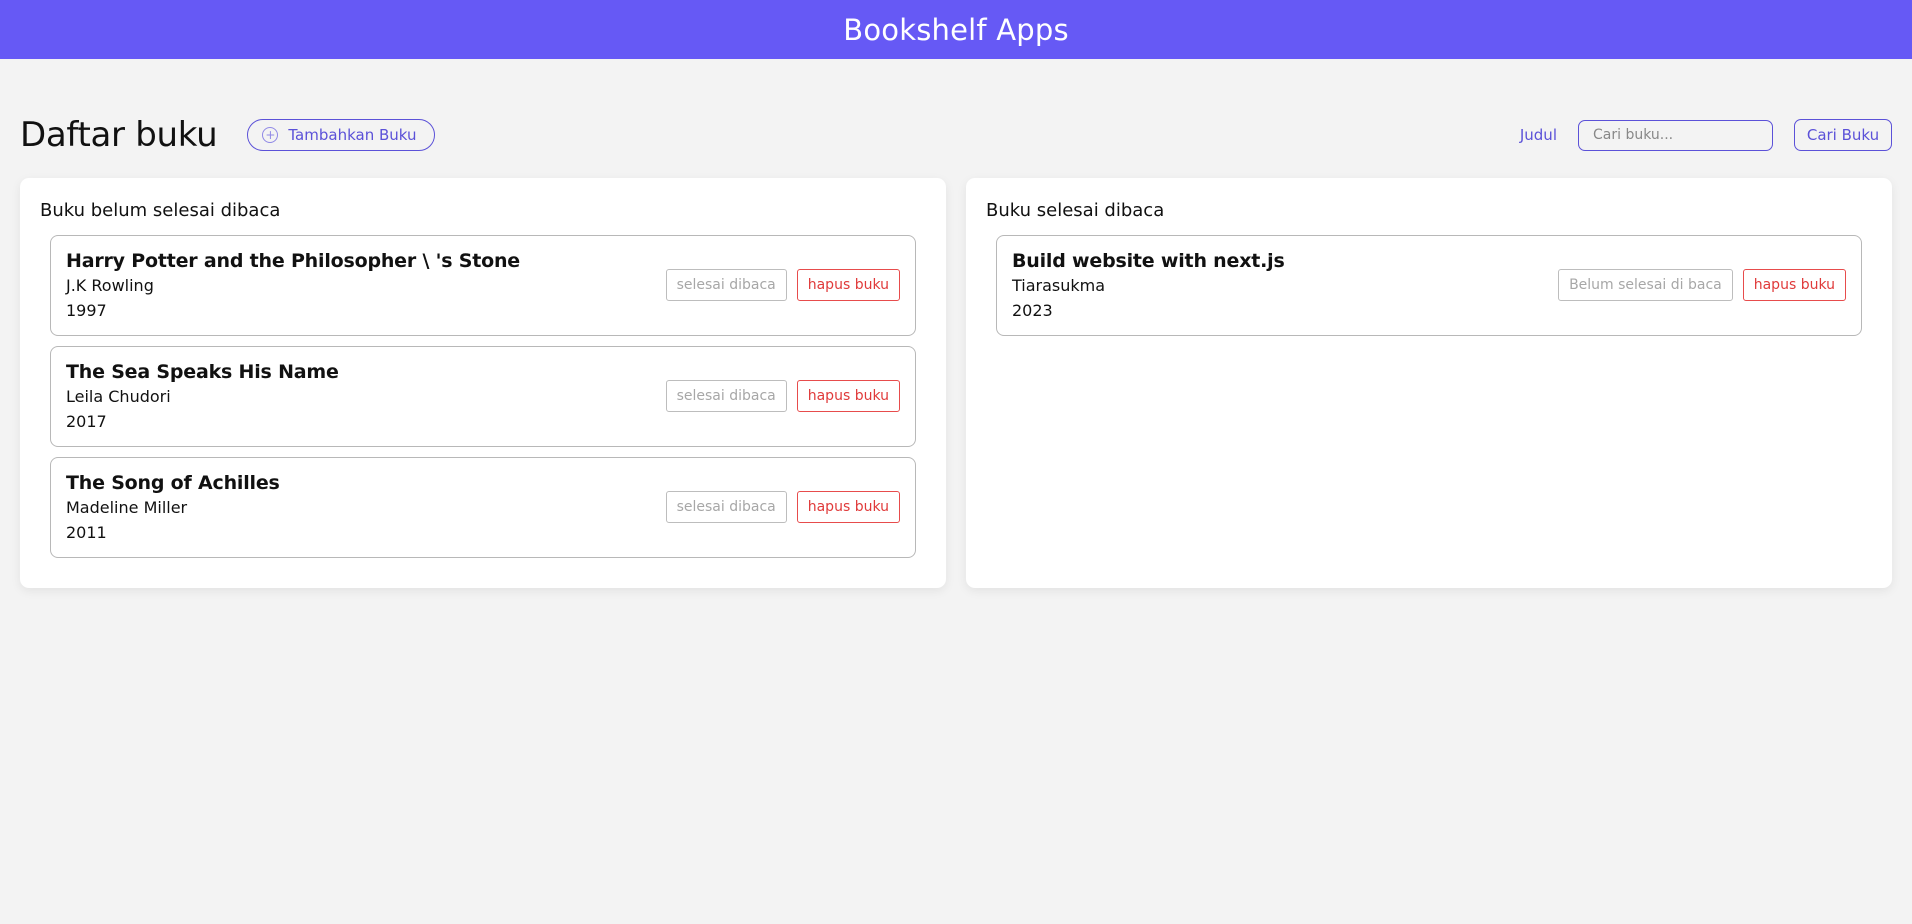 Image resolution: width=1912 pixels, height=924 pixels. Describe the element at coordinates (160, 210) in the screenshot. I see `unread-panel-title: Buku belum selesai dibaca` at that location.